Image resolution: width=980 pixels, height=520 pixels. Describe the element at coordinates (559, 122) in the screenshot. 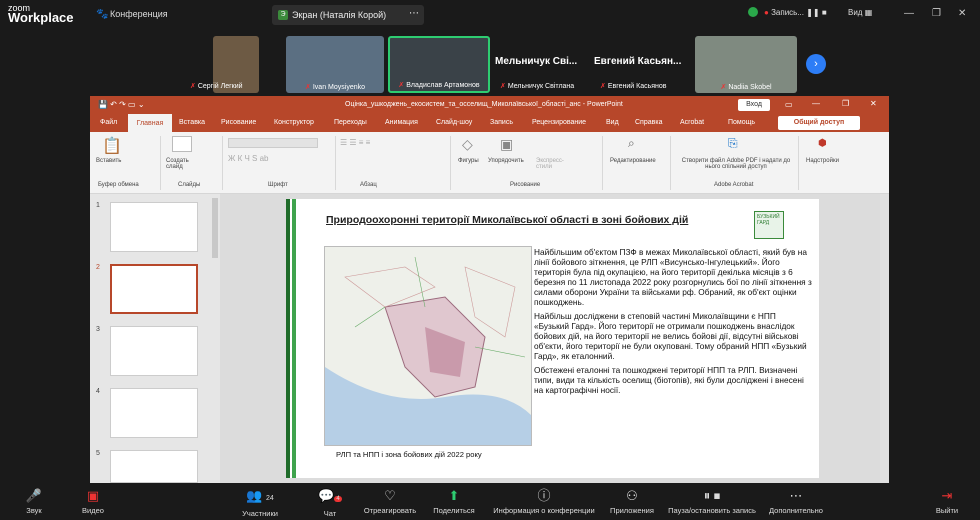

I see `tab-review: Рецензирование` at that location.